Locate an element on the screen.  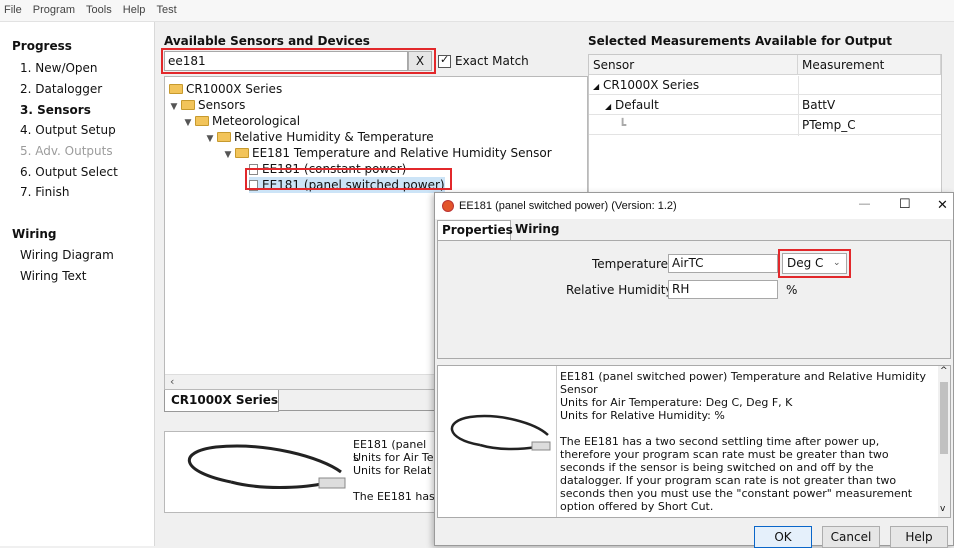
exact-match-checkbox: ✓ is located at coordinates (444, 60).